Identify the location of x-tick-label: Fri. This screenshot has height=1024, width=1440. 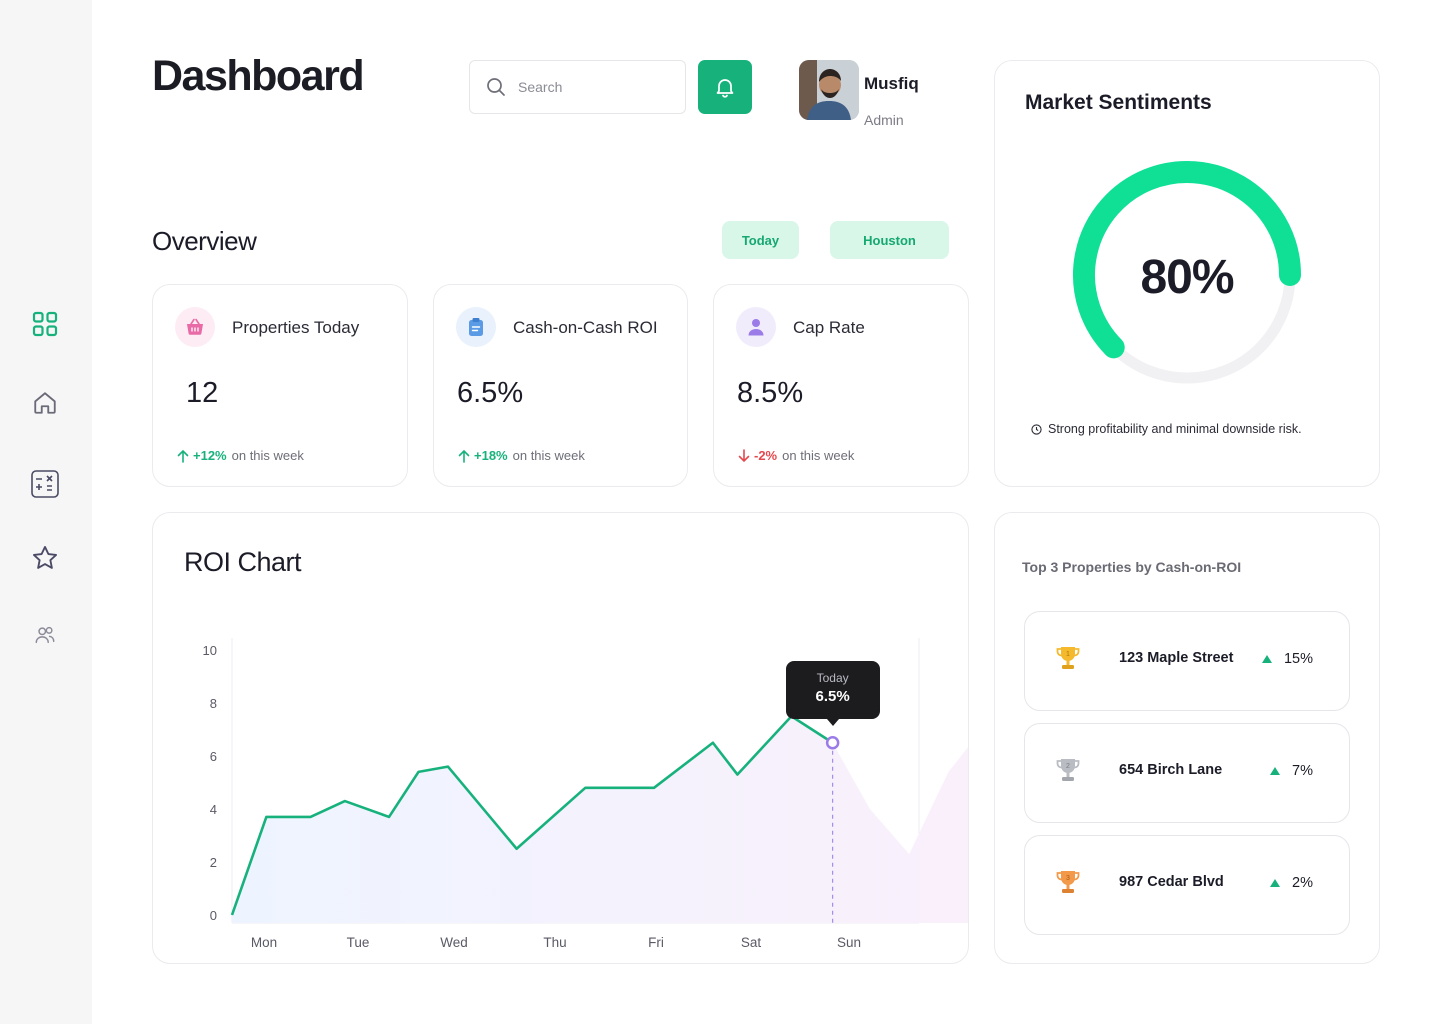
(656, 942).